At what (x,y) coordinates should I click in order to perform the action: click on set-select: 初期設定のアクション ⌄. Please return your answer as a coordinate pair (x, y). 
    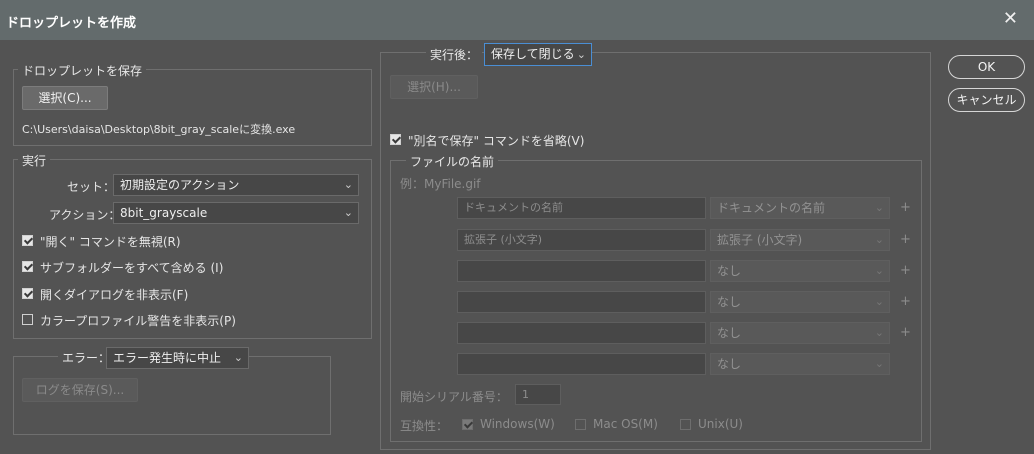
    Looking at the image, I should click on (236, 185).